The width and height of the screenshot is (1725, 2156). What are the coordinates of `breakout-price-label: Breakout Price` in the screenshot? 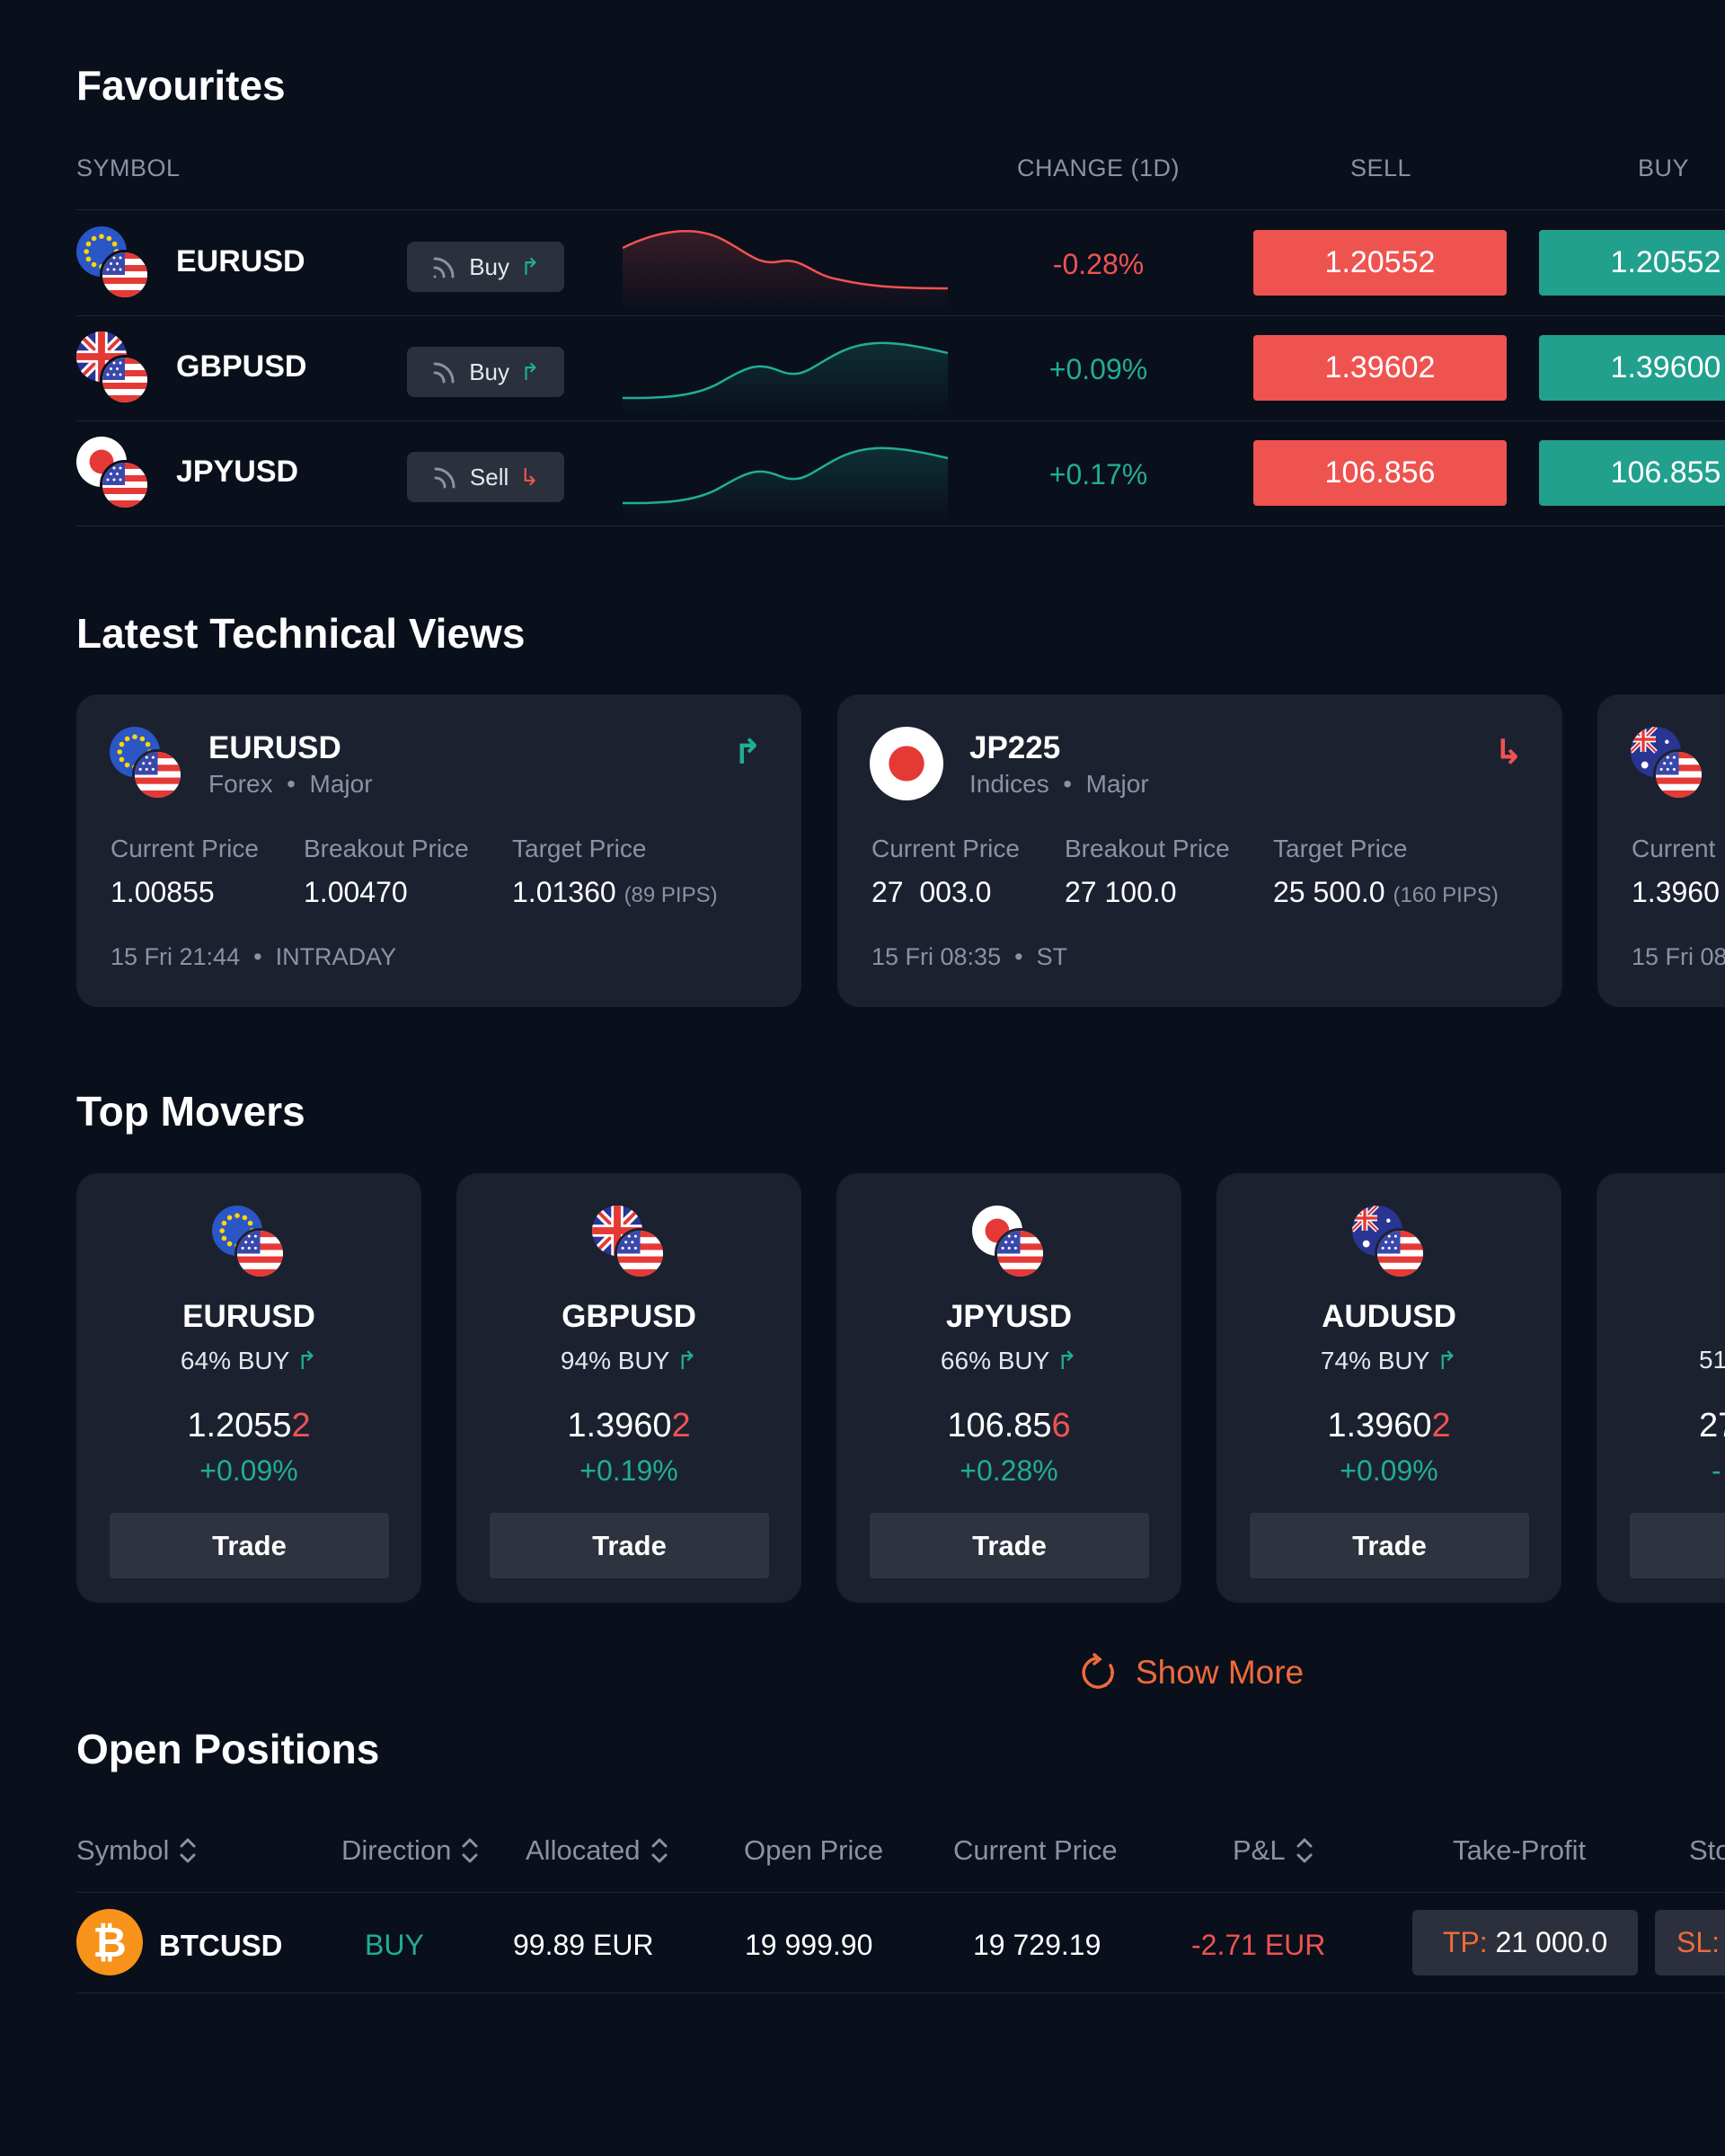 It's located at (1147, 849).